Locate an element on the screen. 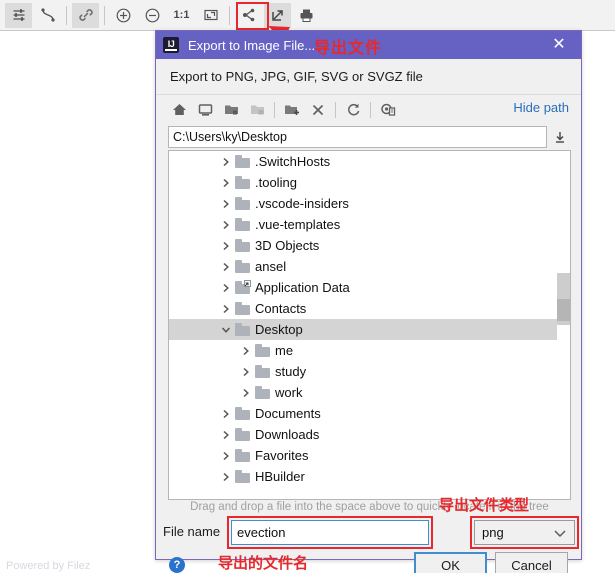 Image resolution: width=615 pixels, height=573 pixels. print-icon is located at coordinates (306, 15).